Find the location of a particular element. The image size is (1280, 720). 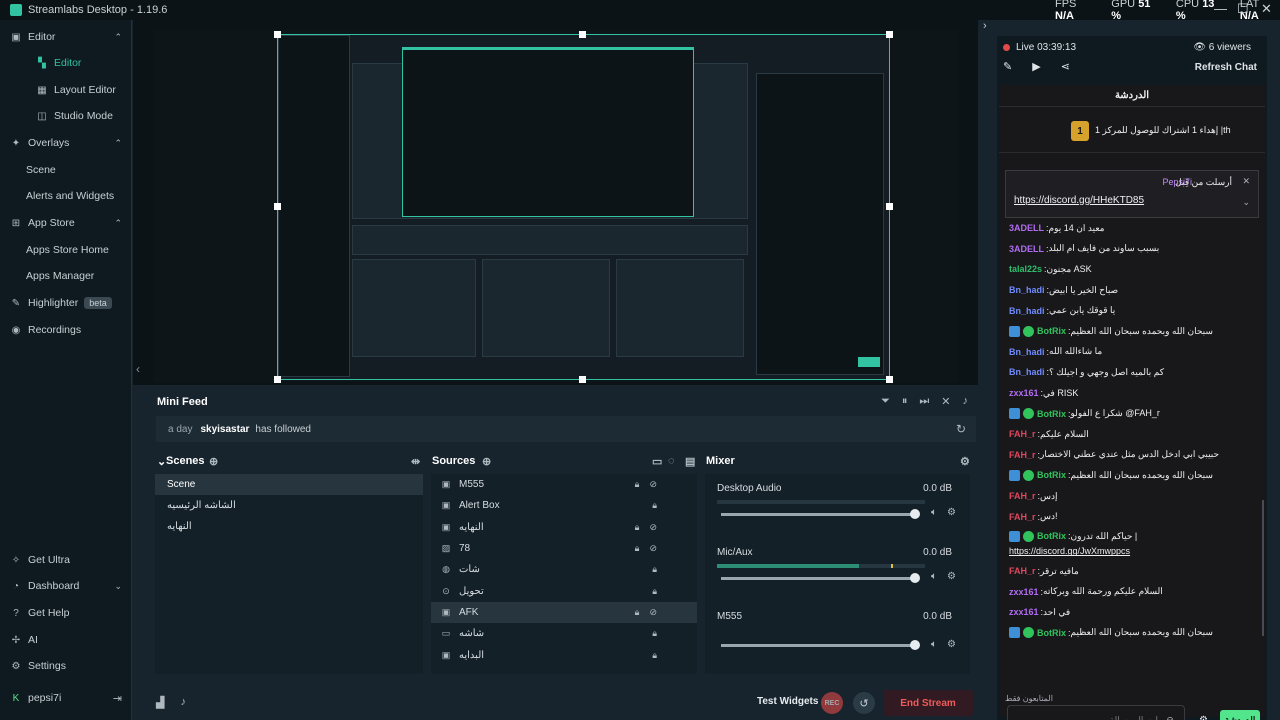

volume-icon: ♪ is located at coordinates (966, 401).